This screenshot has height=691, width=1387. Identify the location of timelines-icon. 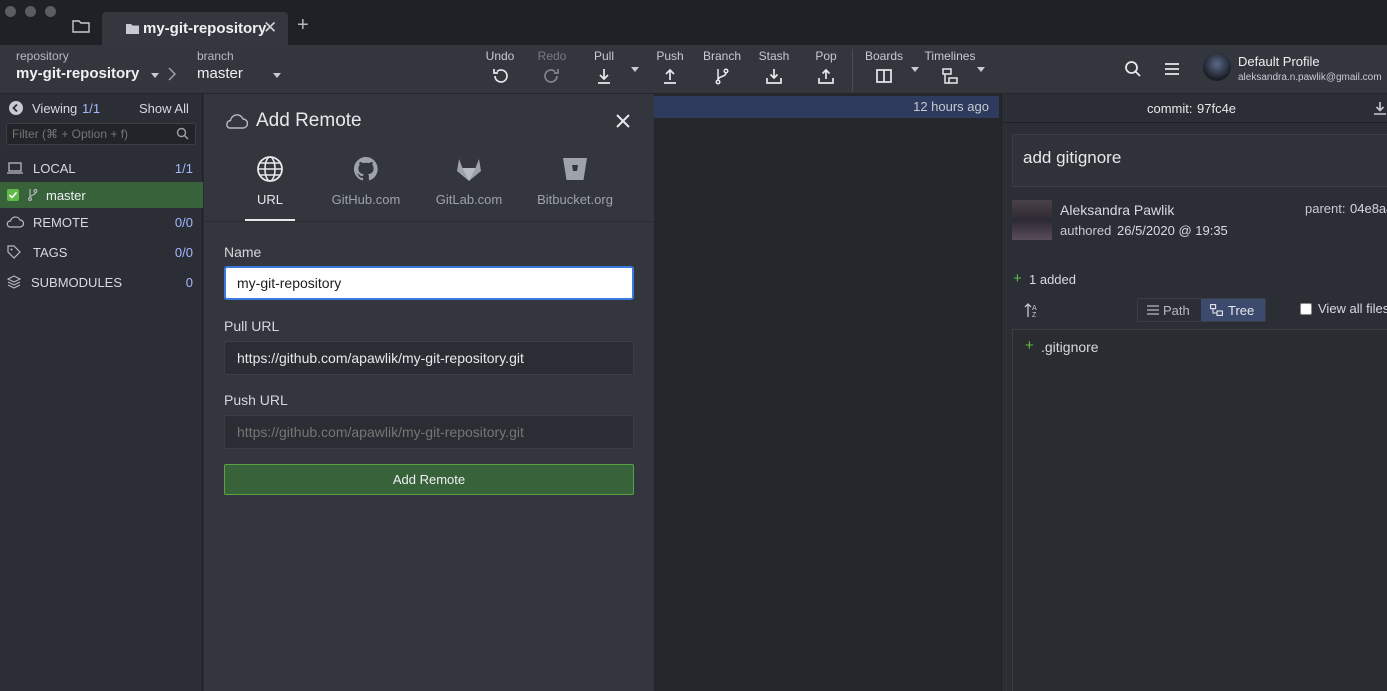
(950, 76).